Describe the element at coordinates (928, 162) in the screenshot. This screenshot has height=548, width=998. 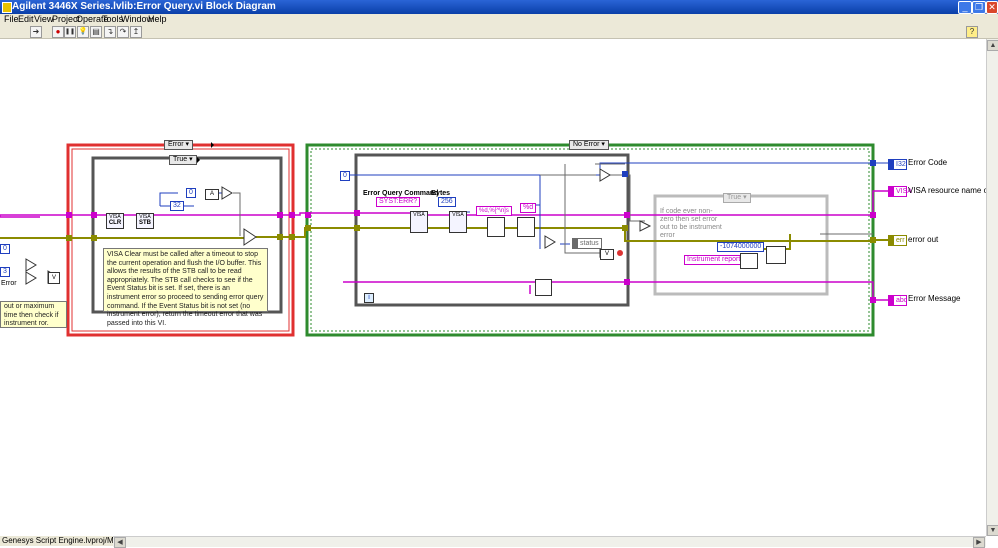
I see `error-code-label: Error Code` at that location.